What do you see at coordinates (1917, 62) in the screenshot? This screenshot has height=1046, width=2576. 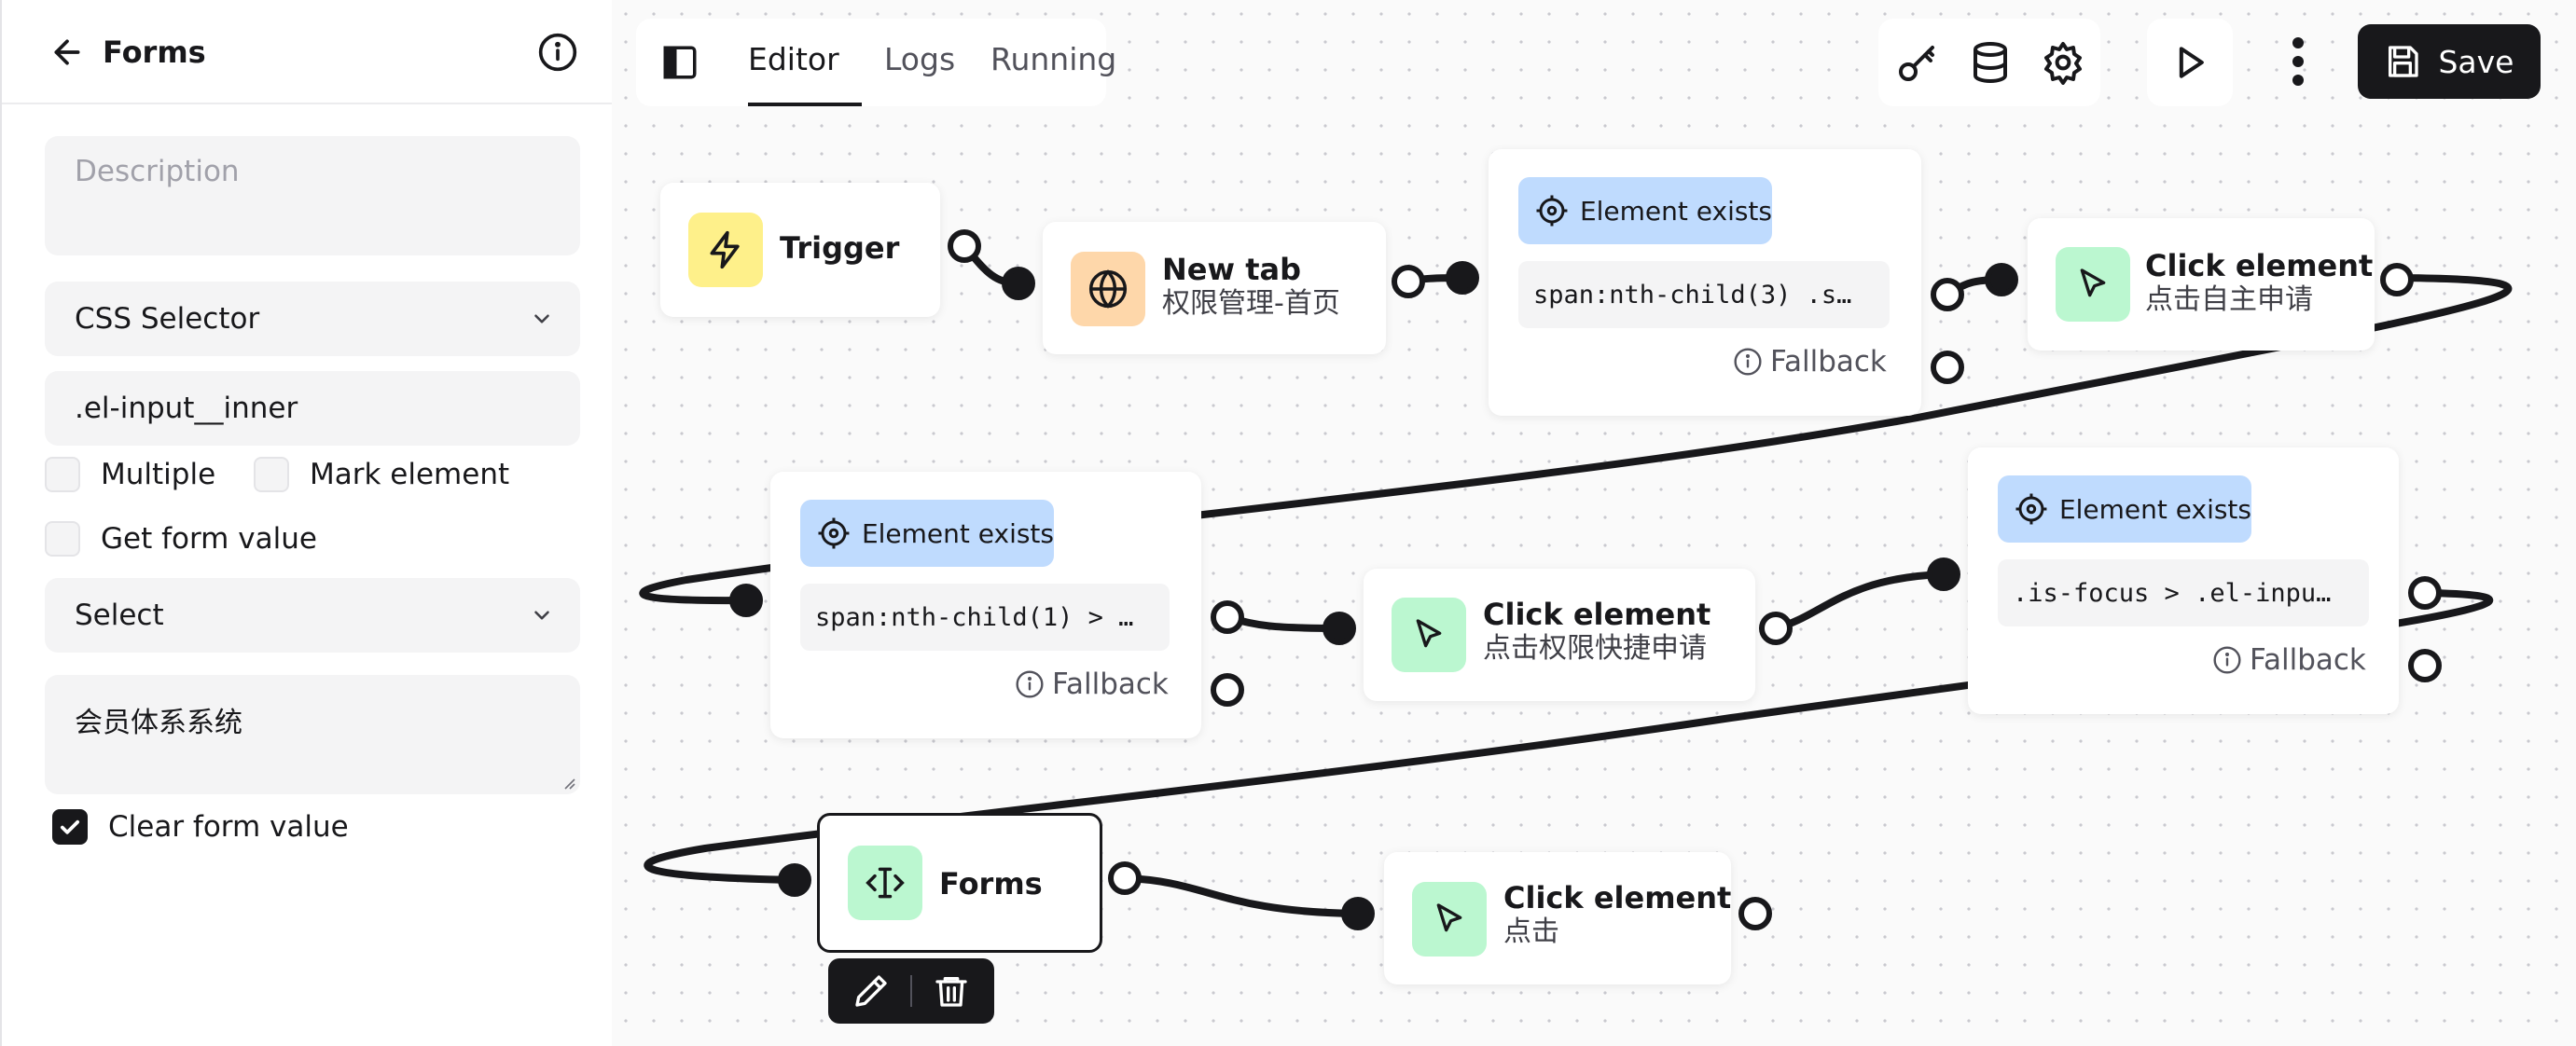 I see `key-icon` at bounding box center [1917, 62].